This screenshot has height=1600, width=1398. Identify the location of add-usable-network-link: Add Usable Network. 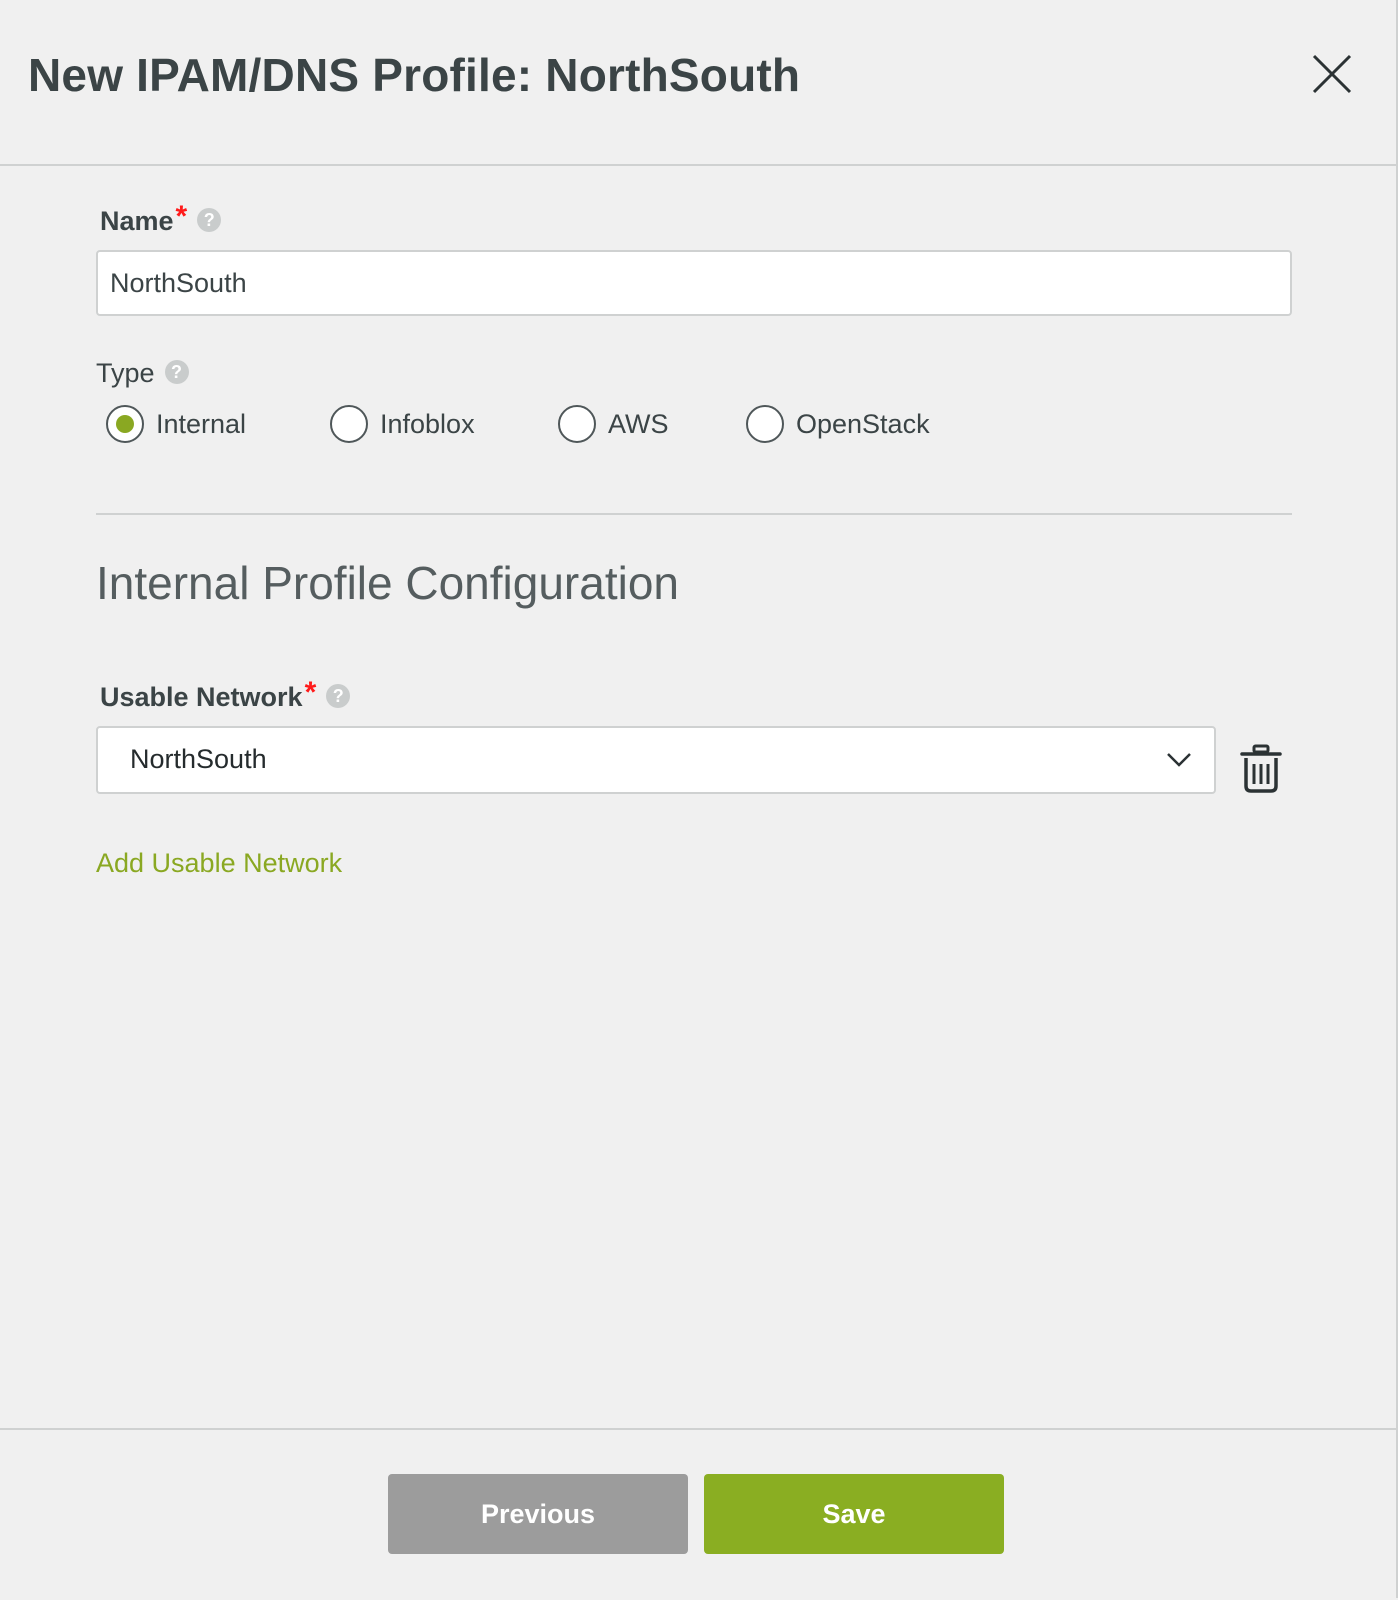
(219, 863).